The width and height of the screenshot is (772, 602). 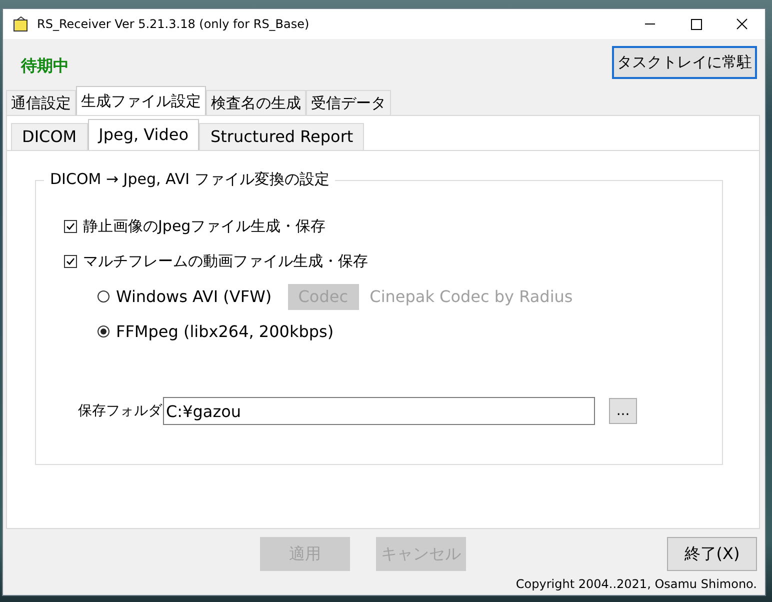 I want to click on radio-label: Windows AVI (VFW), so click(x=194, y=296).